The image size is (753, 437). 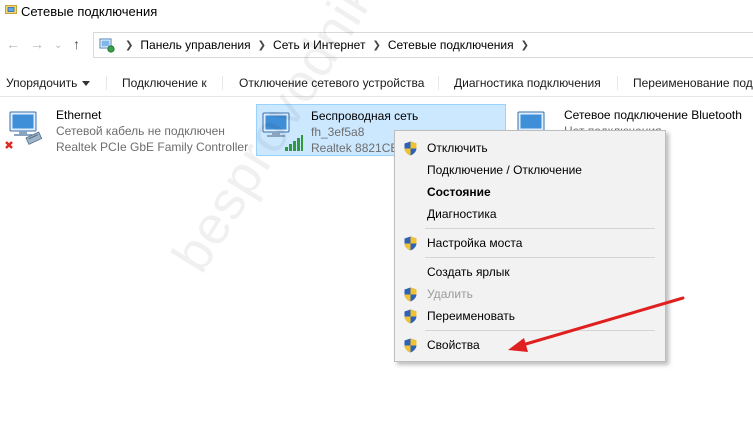 I want to click on menu-item-bridge-connections: Настройка моста, so click(x=530, y=243).